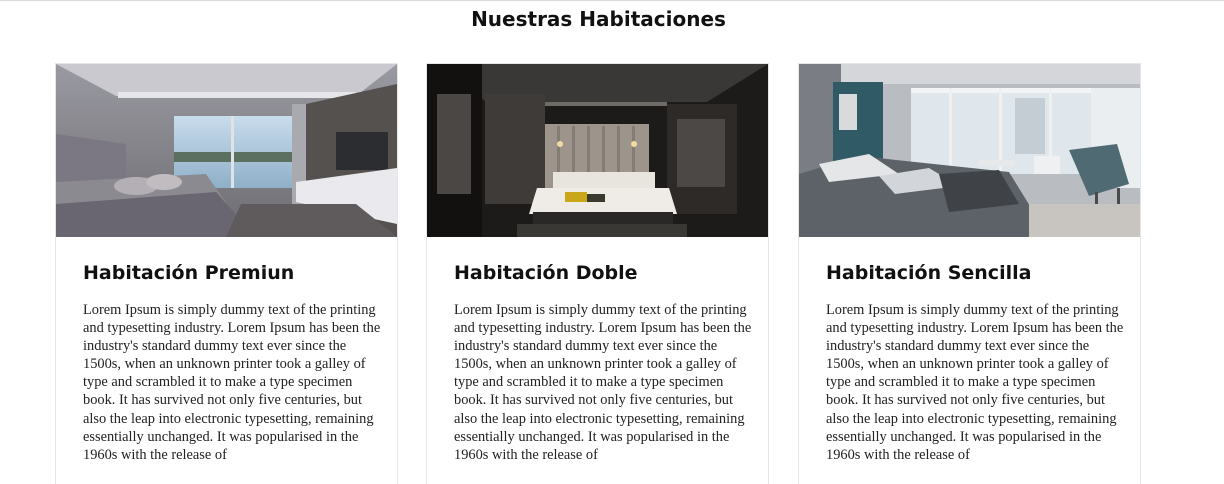 This screenshot has height=484, width=1224. What do you see at coordinates (226, 150) in the screenshot?
I see `room-image-premium` at bounding box center [226, 150].